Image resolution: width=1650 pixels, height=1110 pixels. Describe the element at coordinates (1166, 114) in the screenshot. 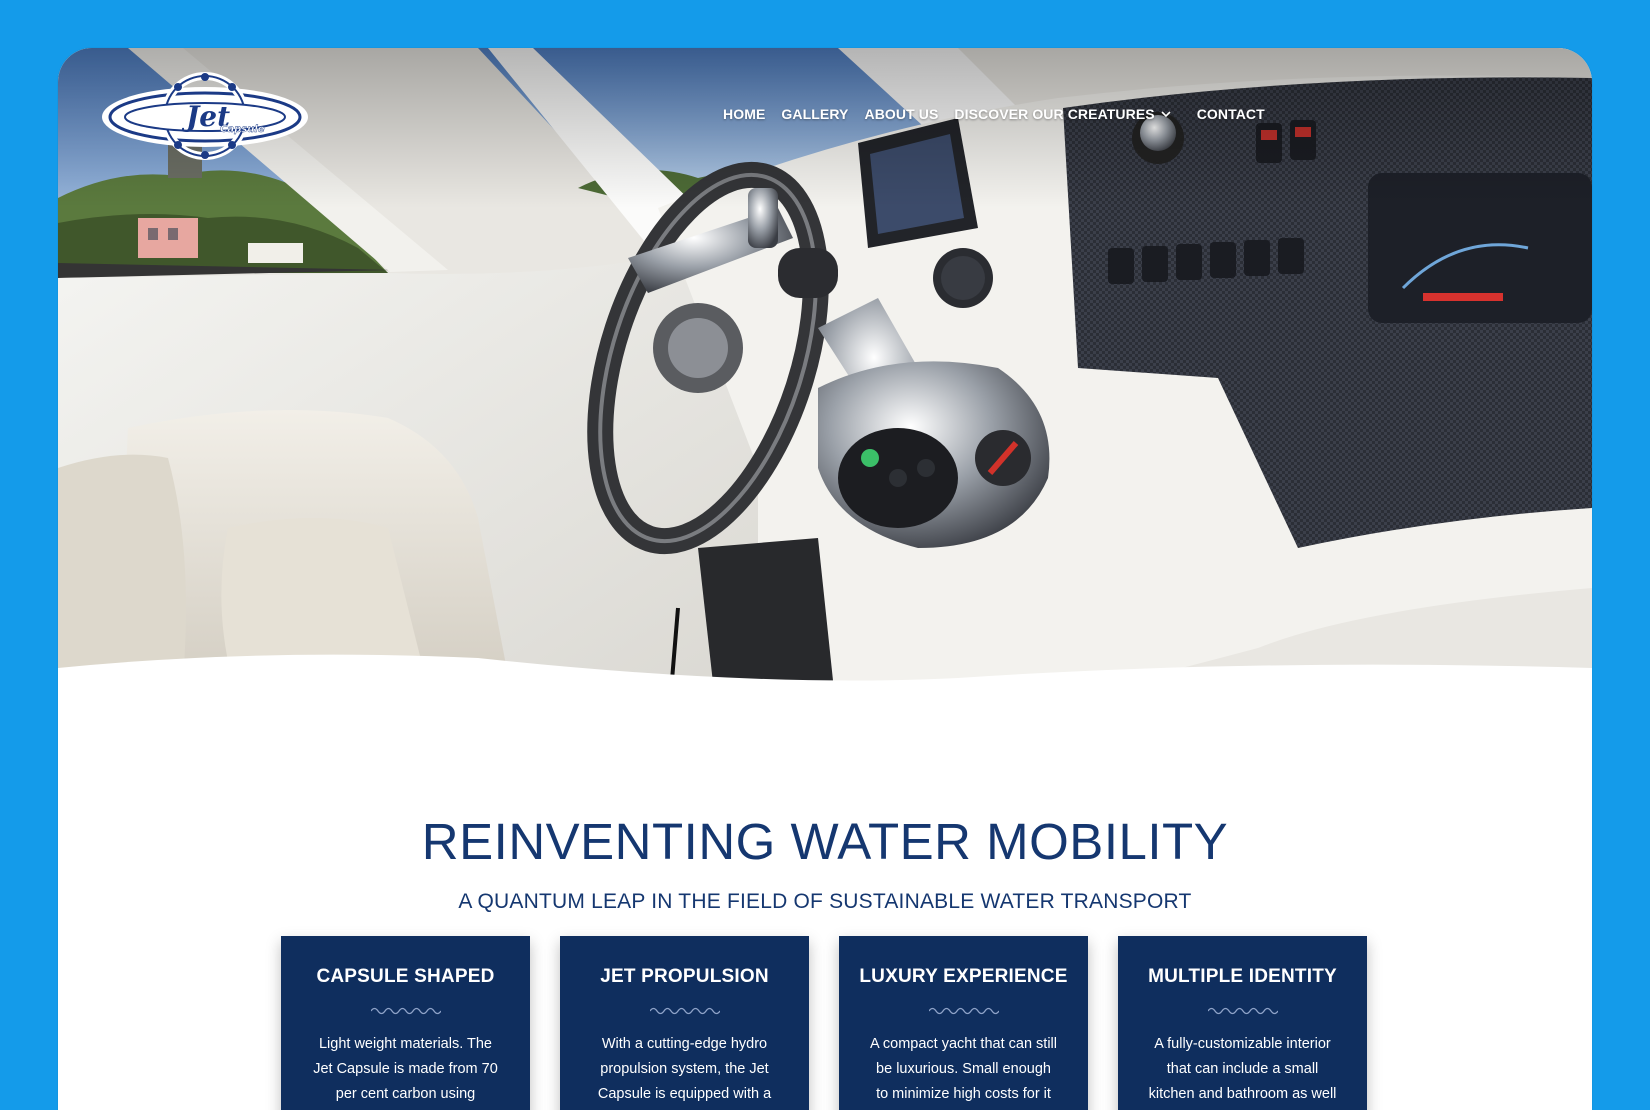

I see `chevron-down-icon` at that location.